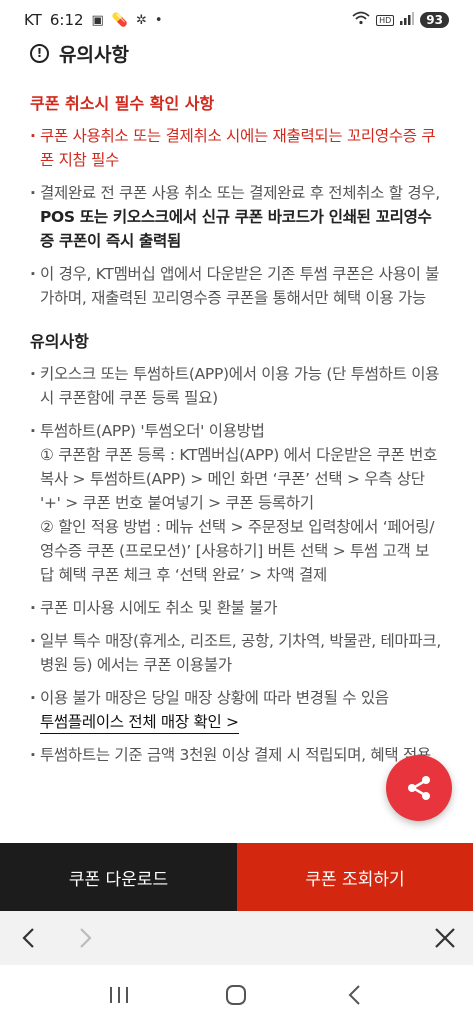  I want to click on home-button, so click(236, 995).